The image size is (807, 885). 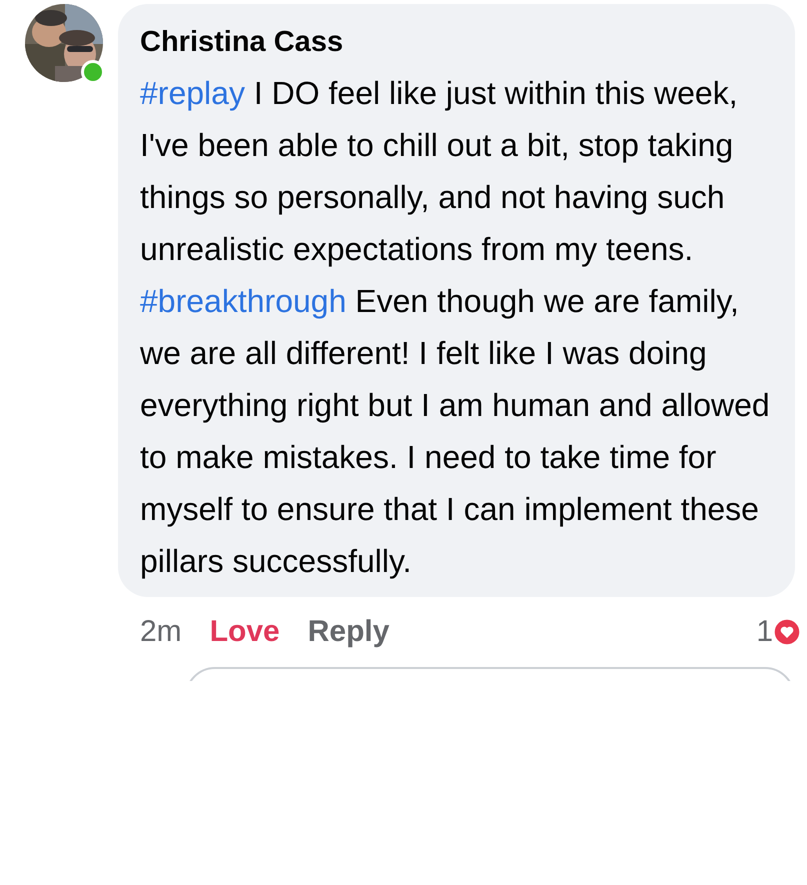 What do you see at coordinates (243, 301) in the screenshot?
I see `hashtag-link: #breakthrough` at bounding box center [243, 301].